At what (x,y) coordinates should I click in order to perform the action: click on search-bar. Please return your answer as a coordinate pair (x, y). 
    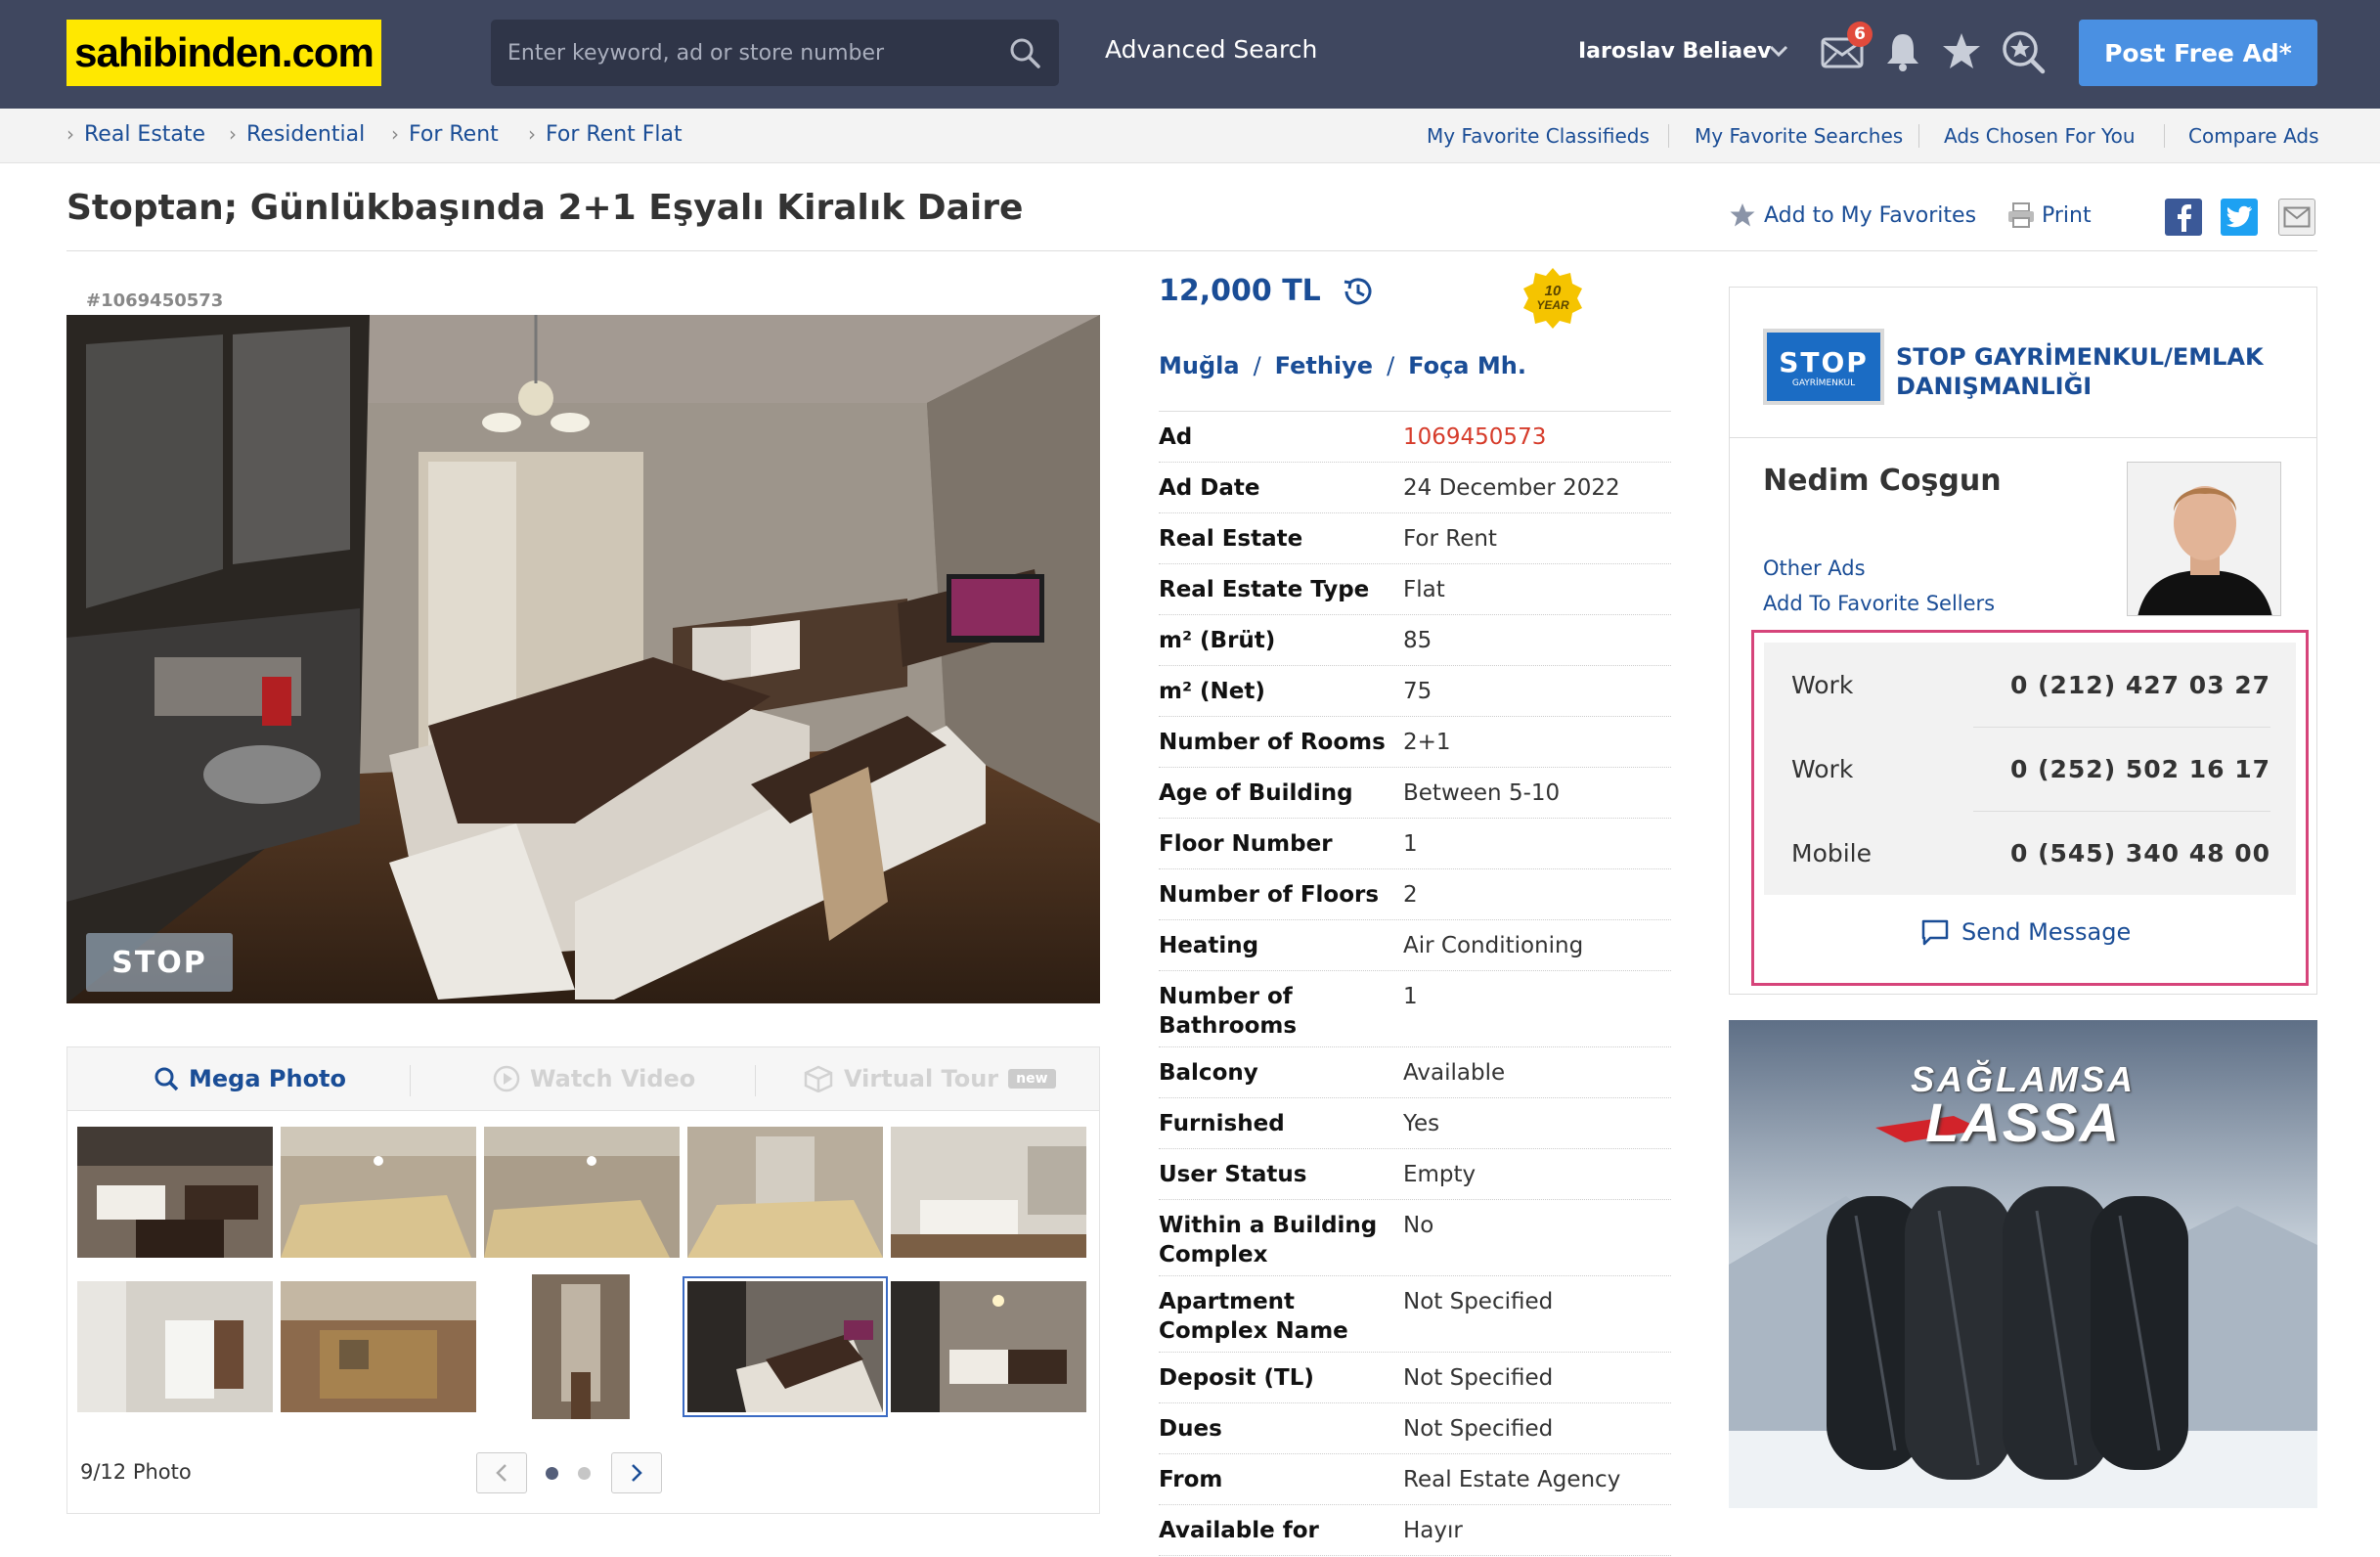
    Looking at the image, I should click on (775, 53).